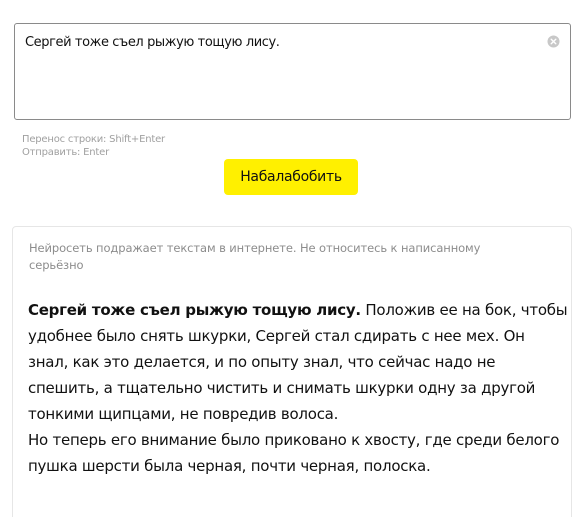 The width and height of the screenshot is (583, 517). What do you see at coordinates (194, 310) in the screenshot?
I see `prompt-echo: Сергей тоже съел рыжую тощую лису.` at bounding box center [194, 310].